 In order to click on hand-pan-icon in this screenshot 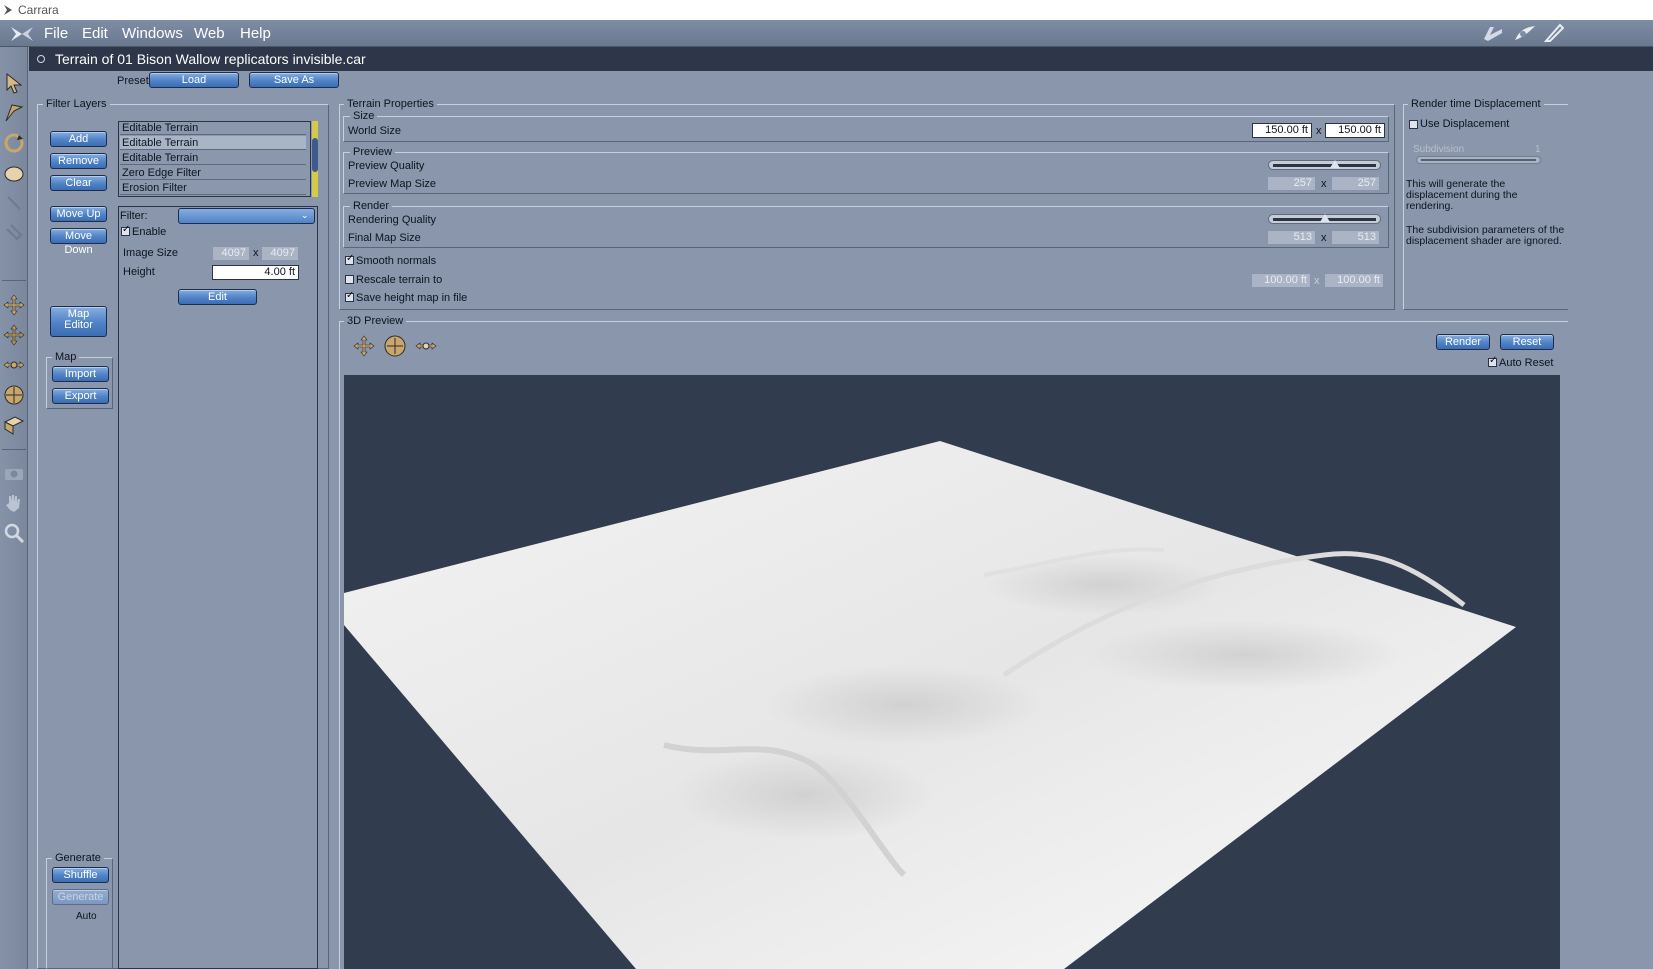, I will do `click(14, 503)`.